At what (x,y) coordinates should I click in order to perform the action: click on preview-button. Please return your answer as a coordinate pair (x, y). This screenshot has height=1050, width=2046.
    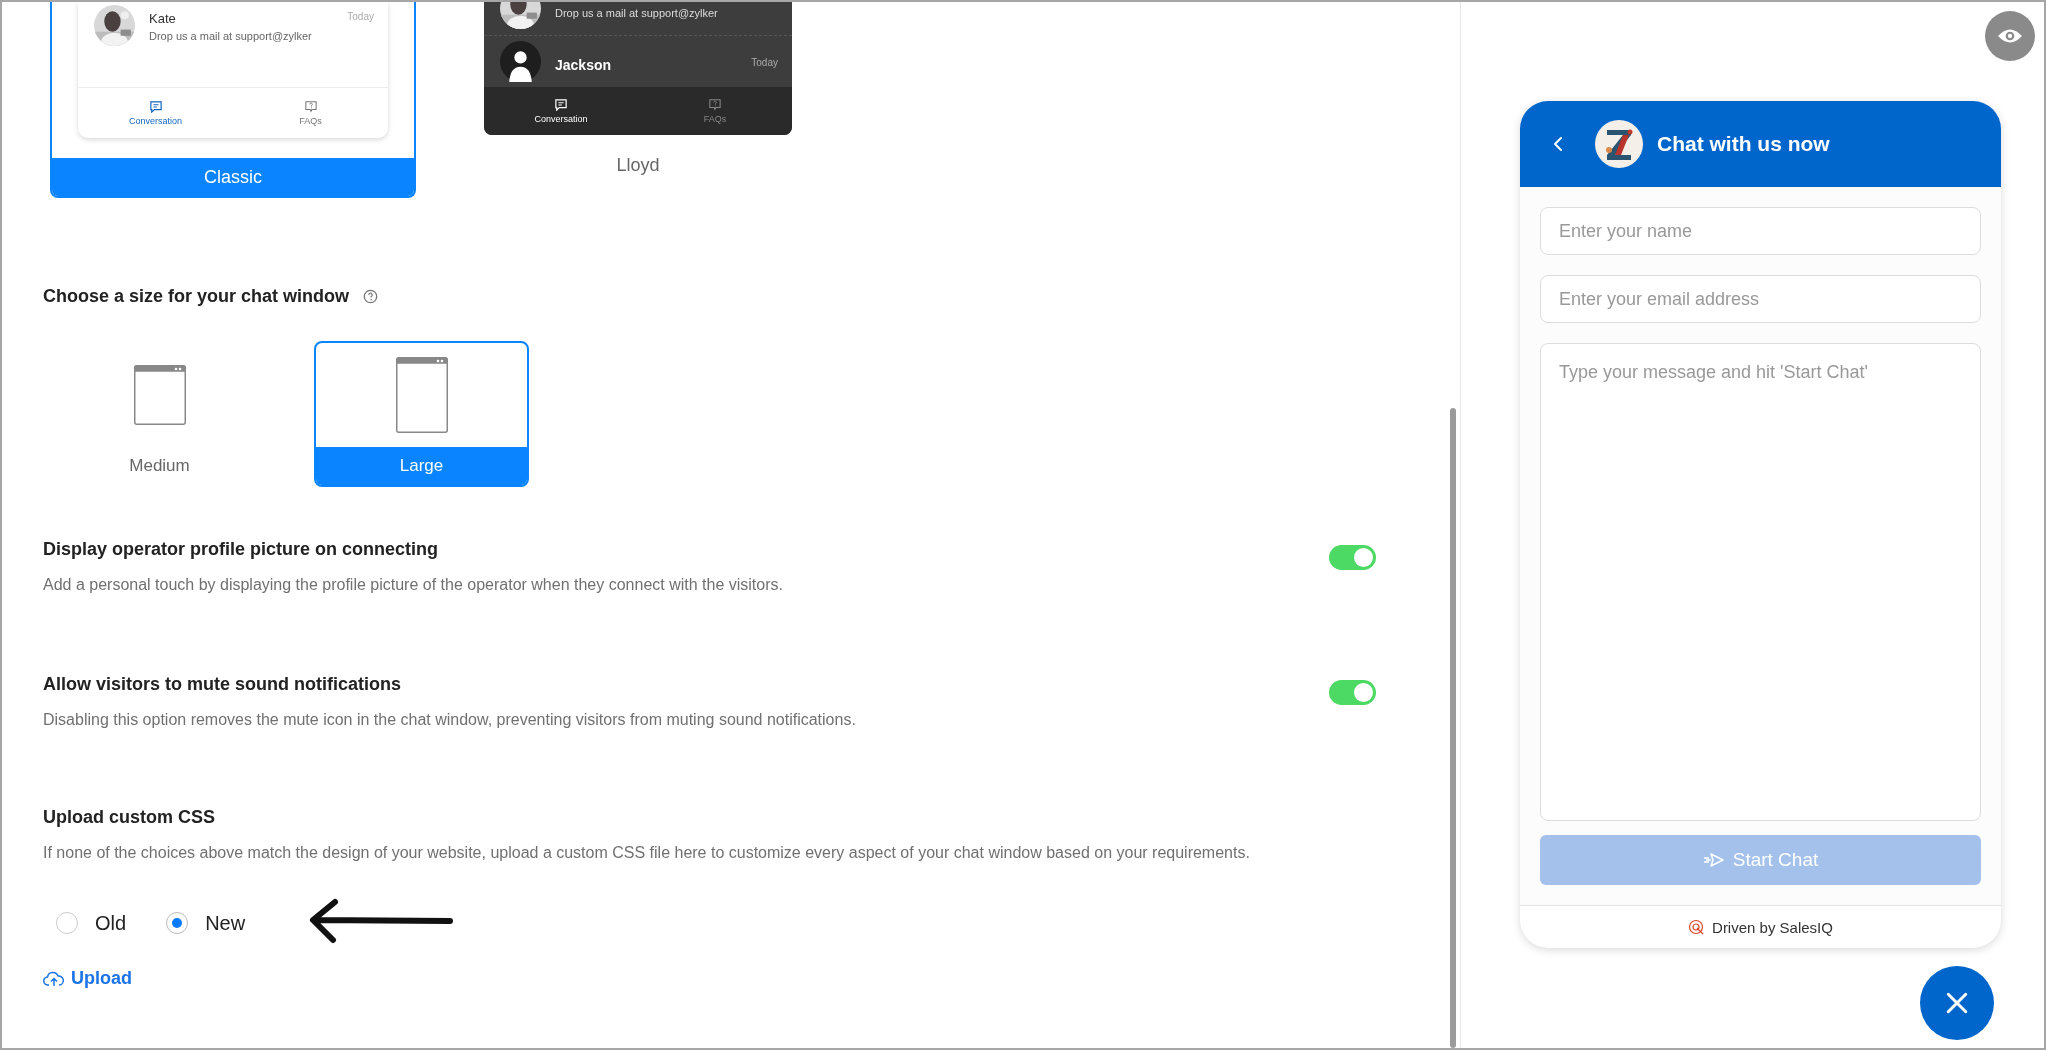
    Looking at the image, I should click on (2010, 36).